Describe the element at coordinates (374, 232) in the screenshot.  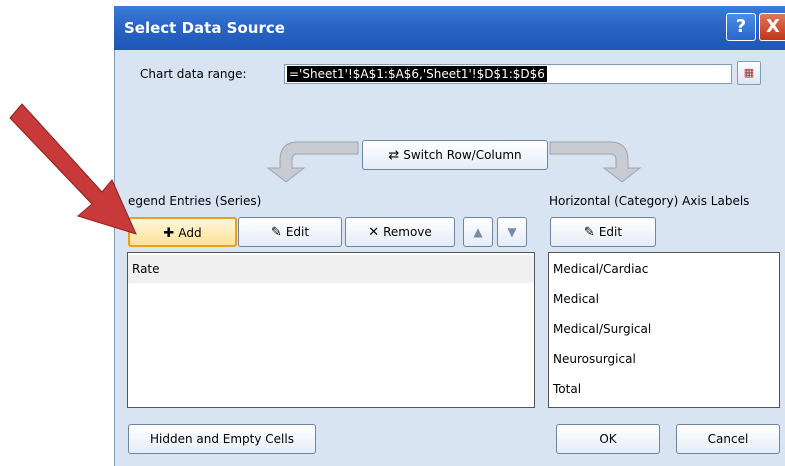
I see `remove-icon: ✕` at that location.